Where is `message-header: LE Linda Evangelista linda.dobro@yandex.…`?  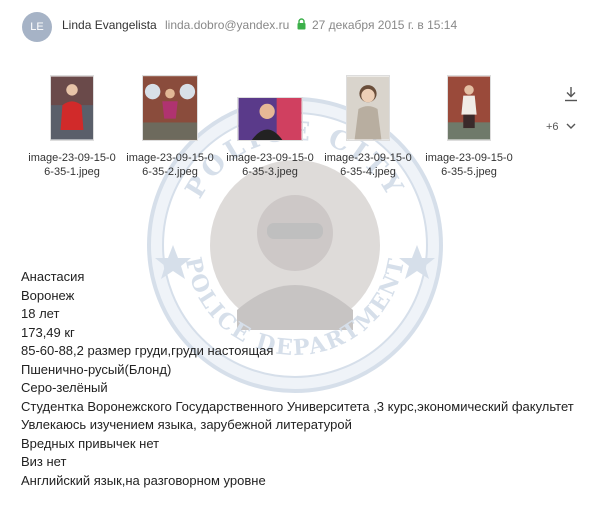 message-header: LE Linda Evangelista linda.dobro@yandex.… is located at coordinates (300, 25).